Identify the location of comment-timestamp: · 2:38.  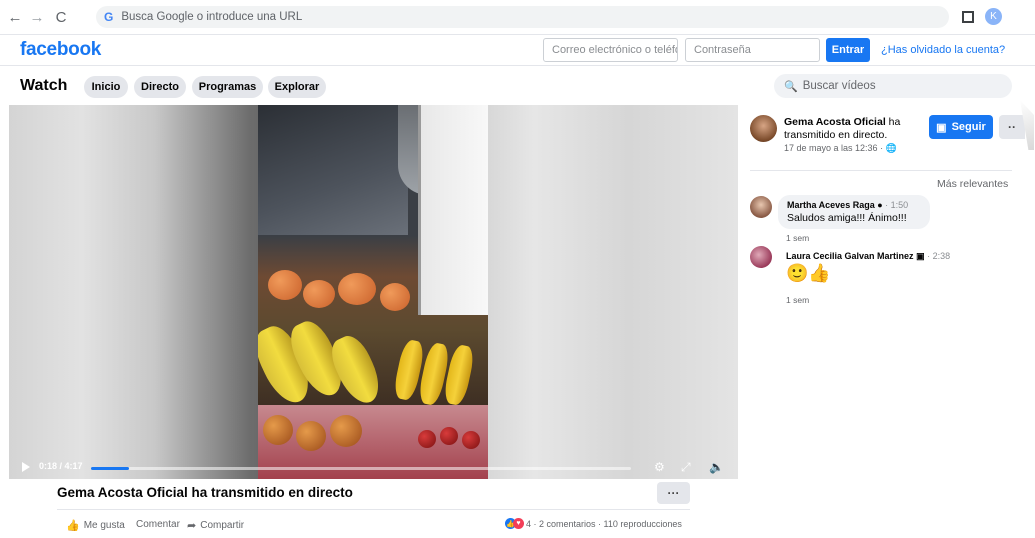
(937, 256).